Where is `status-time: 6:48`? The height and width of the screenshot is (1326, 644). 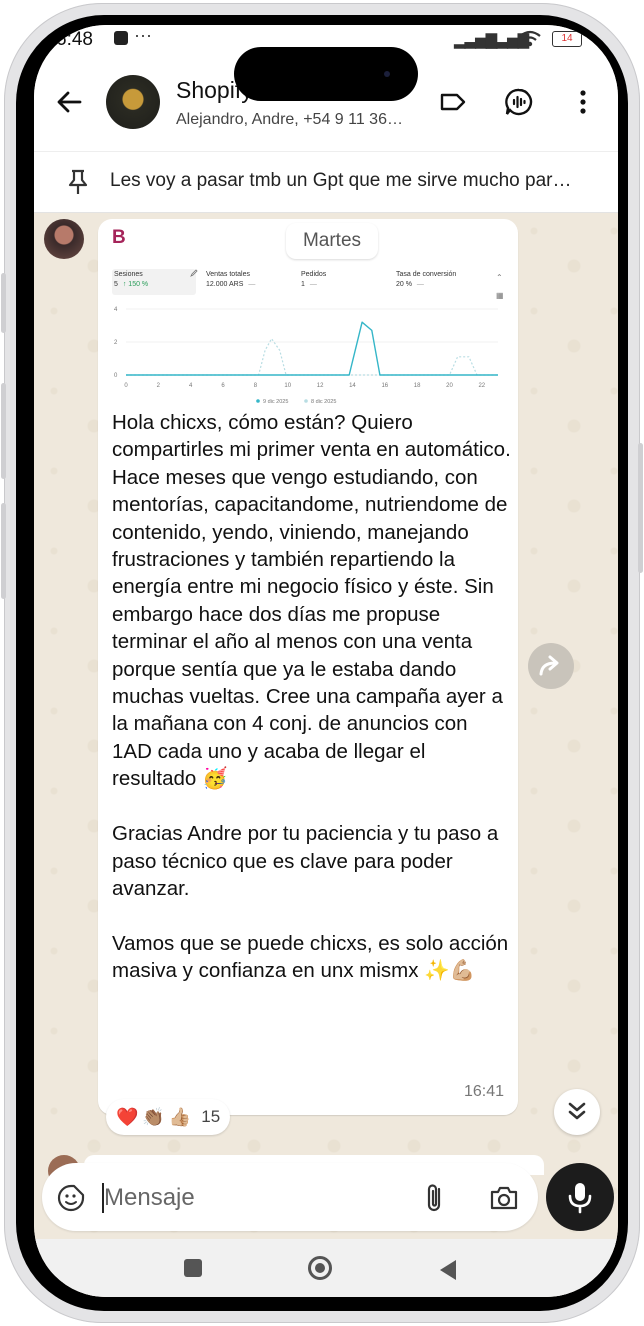
status-time: 6:48 is located at coordinates (74, 39).